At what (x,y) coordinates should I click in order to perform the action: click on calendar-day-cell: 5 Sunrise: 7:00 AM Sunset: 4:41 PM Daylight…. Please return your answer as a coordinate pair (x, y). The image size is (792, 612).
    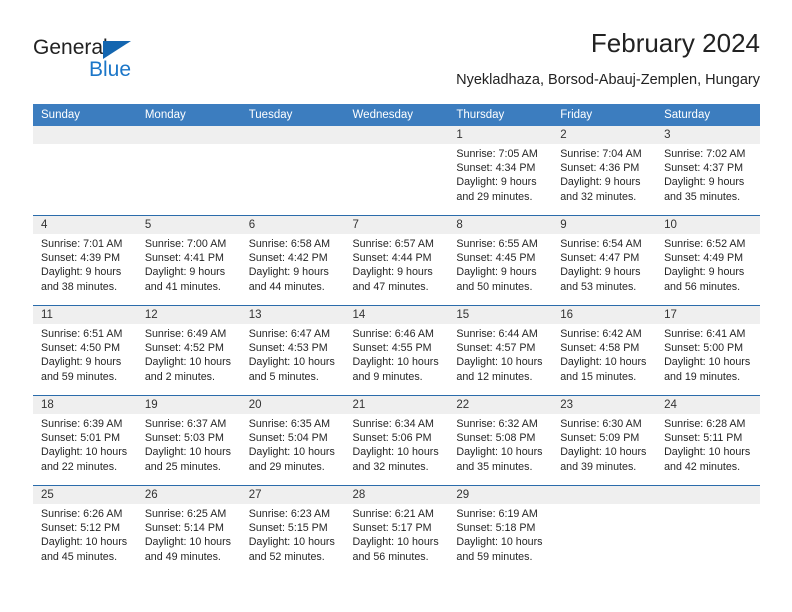
    Looking at the image, I should click on (188, 260).